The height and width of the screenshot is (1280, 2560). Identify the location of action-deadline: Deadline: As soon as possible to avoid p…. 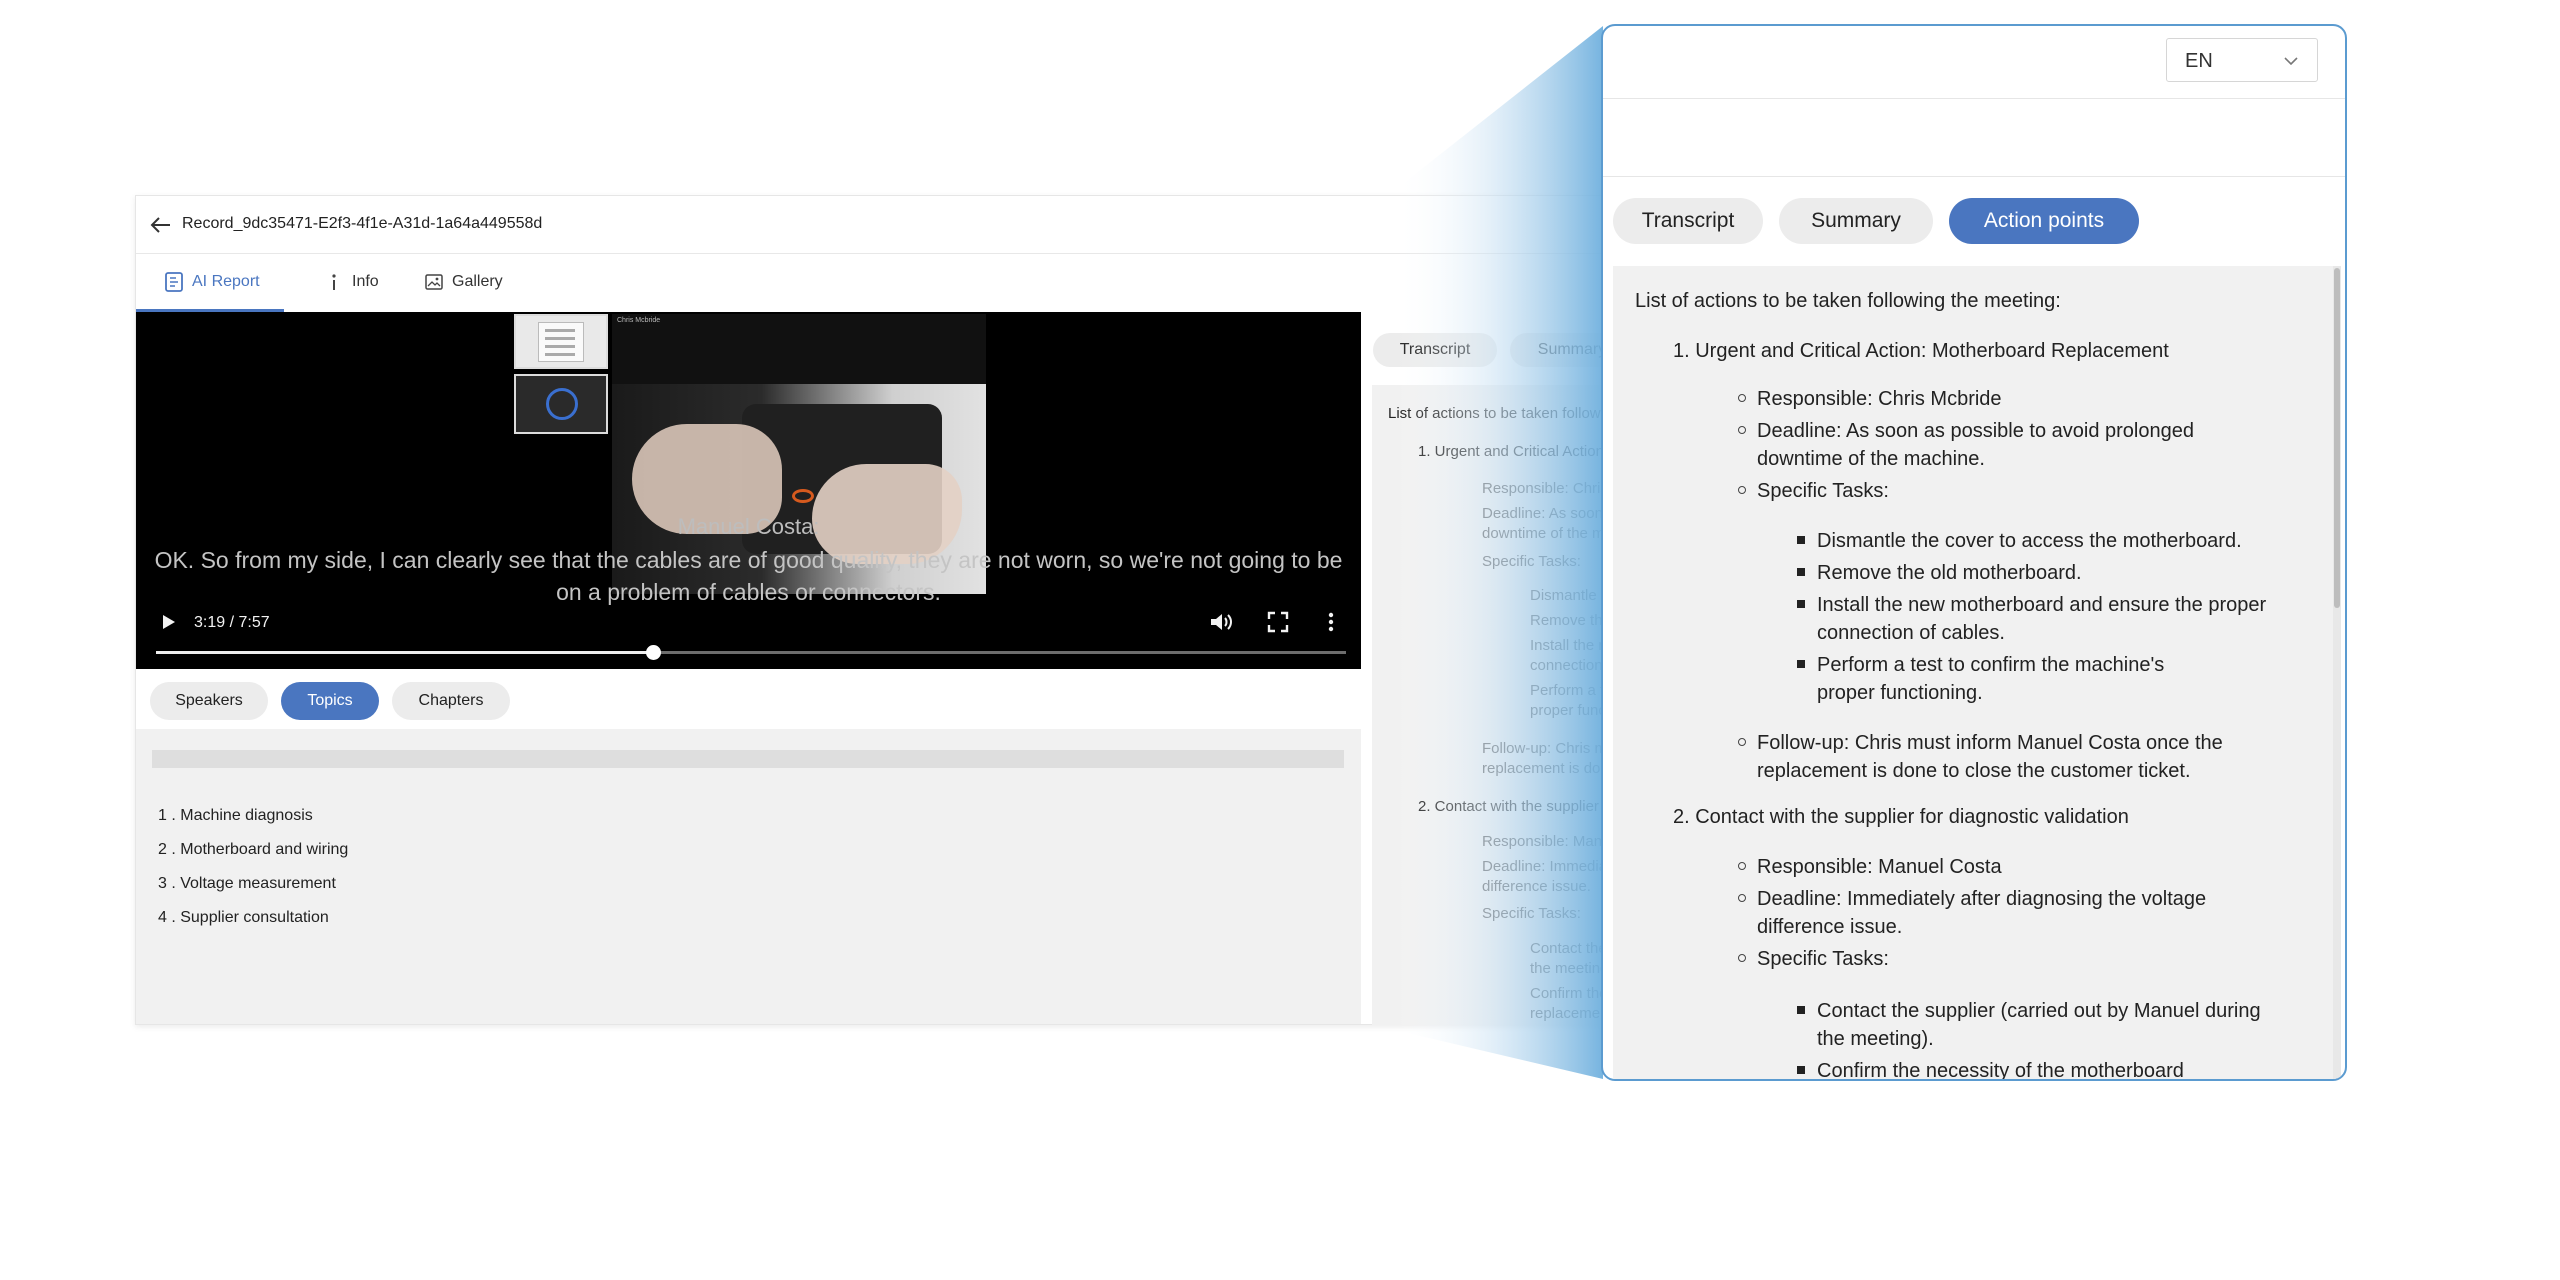
(1966, 431).